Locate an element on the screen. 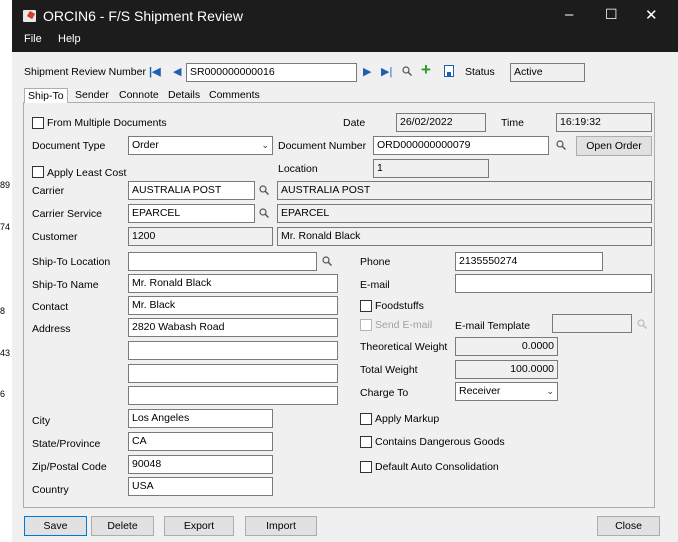 Image resolution: width=678 pixels, height=542 pixels. foodstuffs-checkbox is located at coordinates (366, 306).